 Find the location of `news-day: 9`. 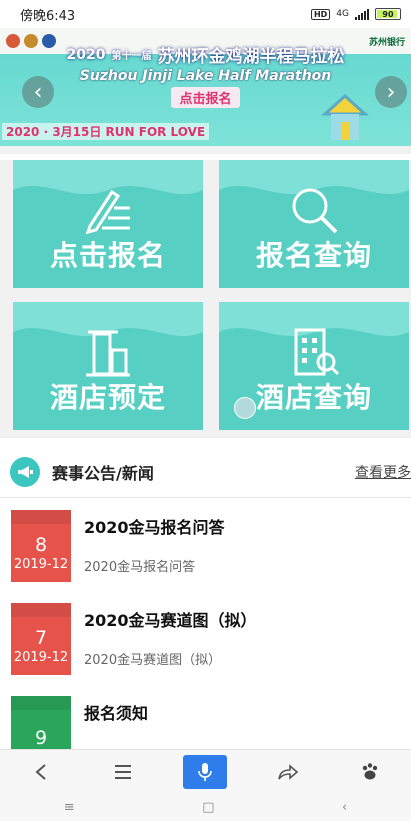

news-day: 9 is located at coordinates (41, 738).